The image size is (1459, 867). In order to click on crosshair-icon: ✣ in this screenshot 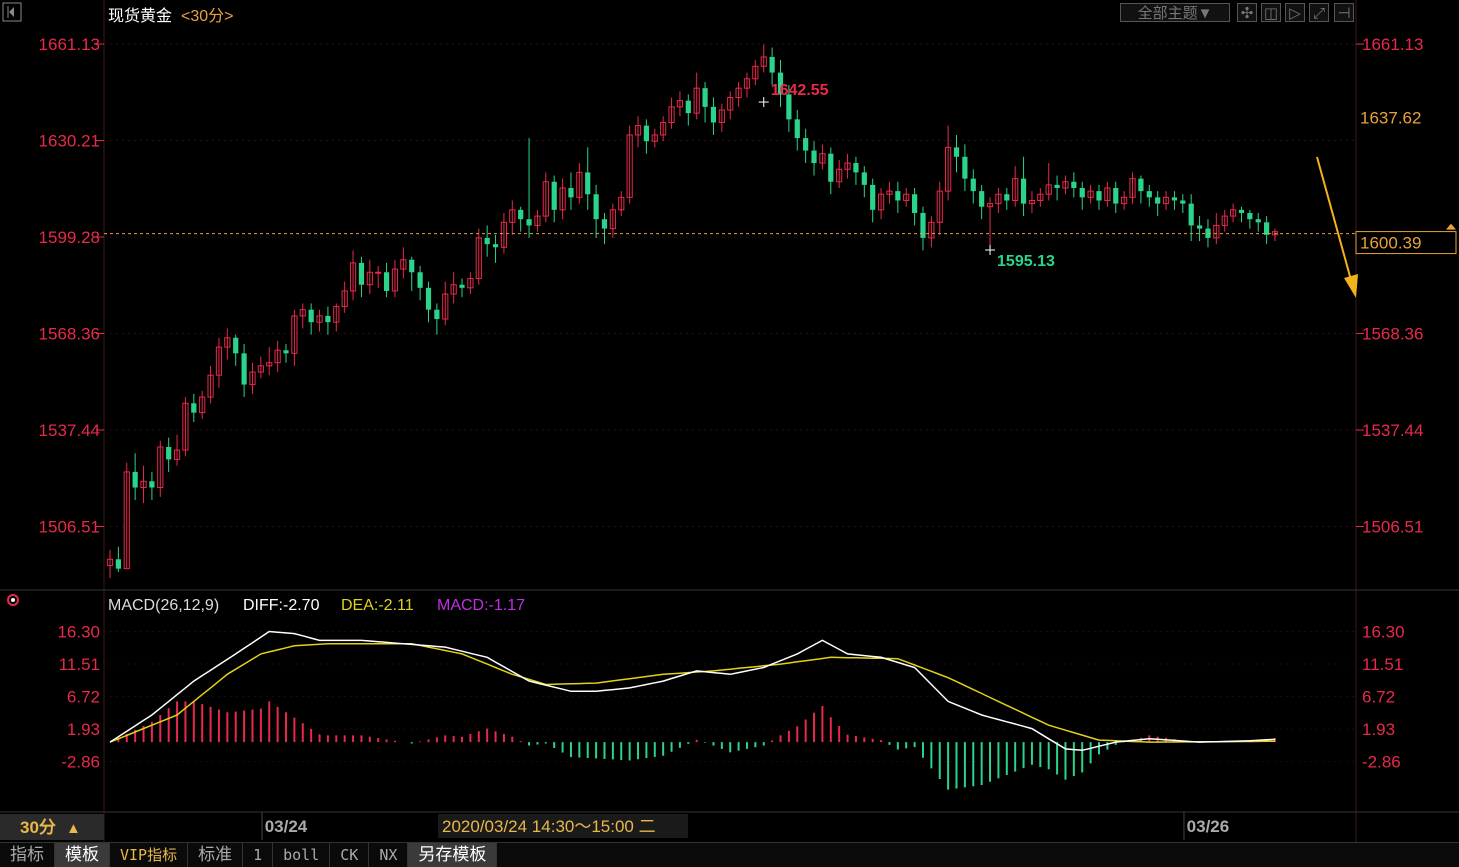, I will do `click(1247, 12)`.